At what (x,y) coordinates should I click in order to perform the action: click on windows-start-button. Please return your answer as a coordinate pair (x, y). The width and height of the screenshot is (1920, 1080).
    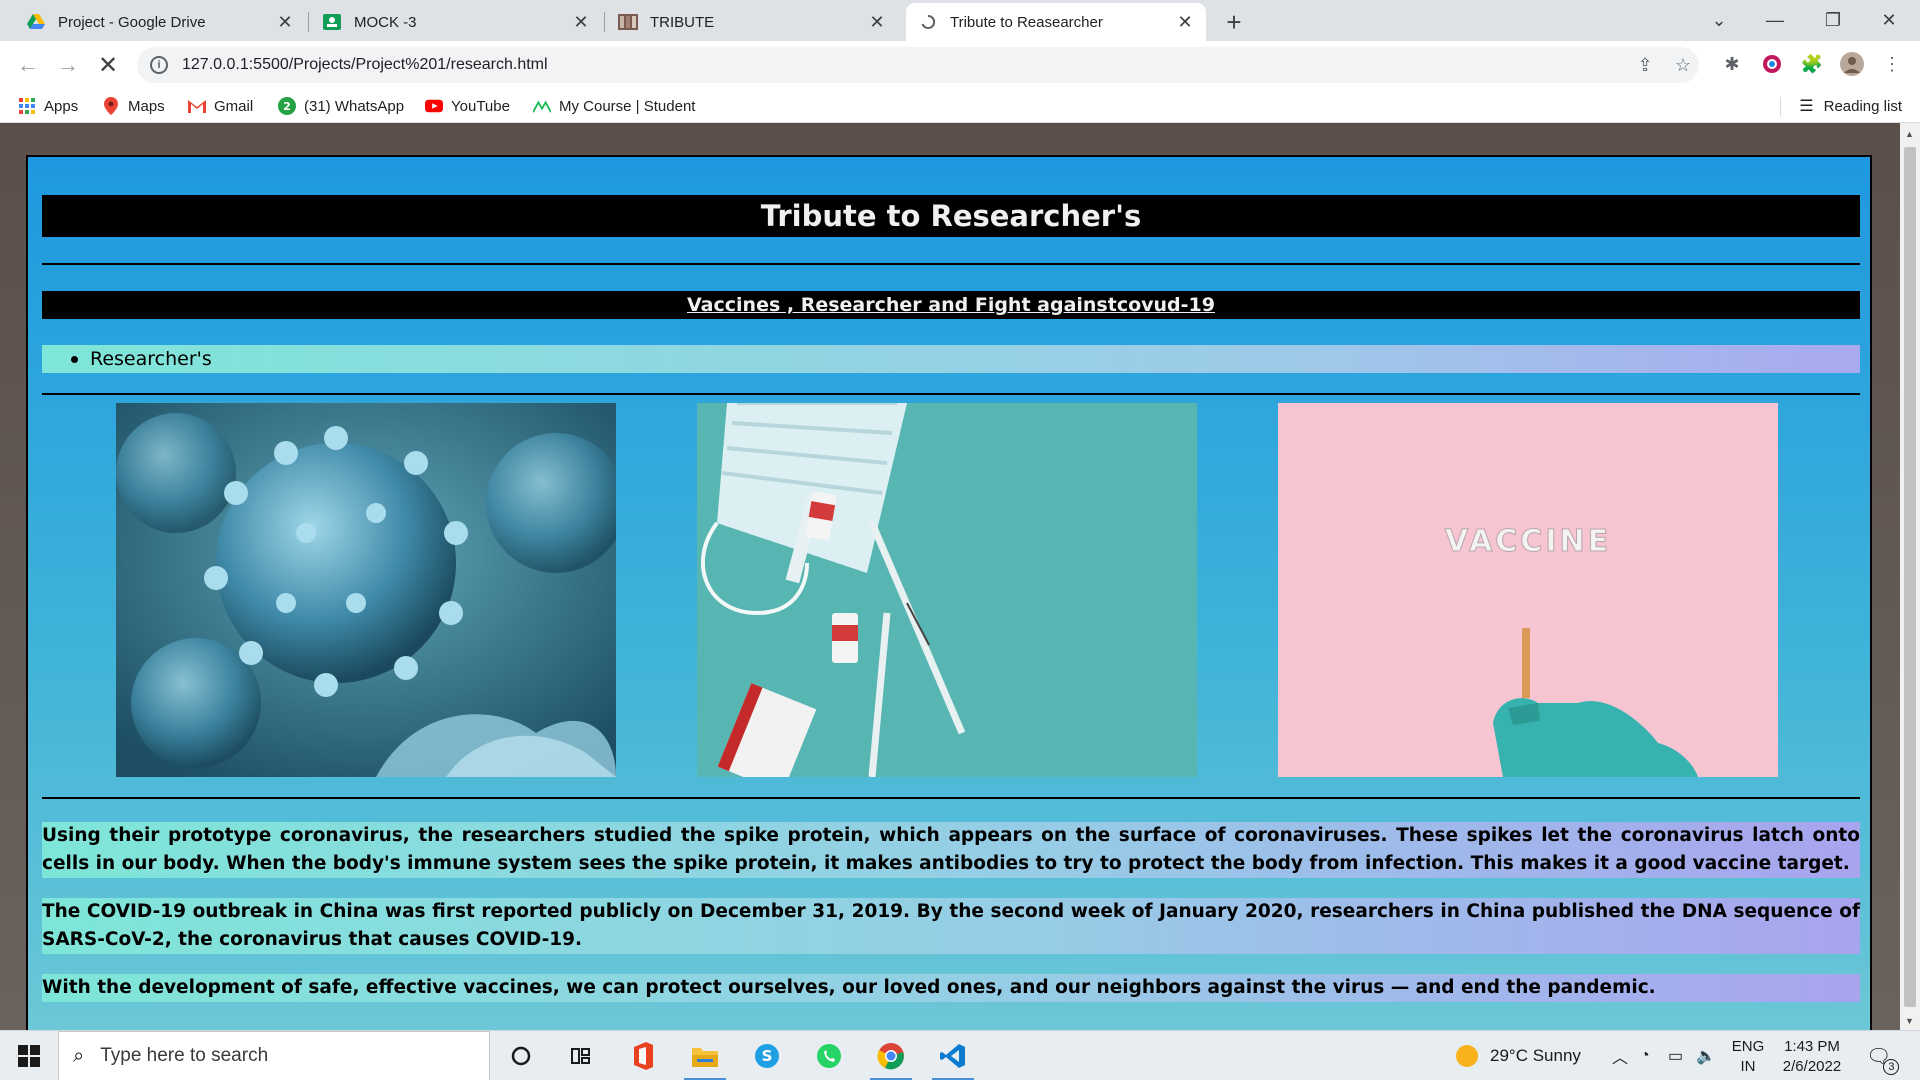
    Looking at the image, I should click on (29, 1055).